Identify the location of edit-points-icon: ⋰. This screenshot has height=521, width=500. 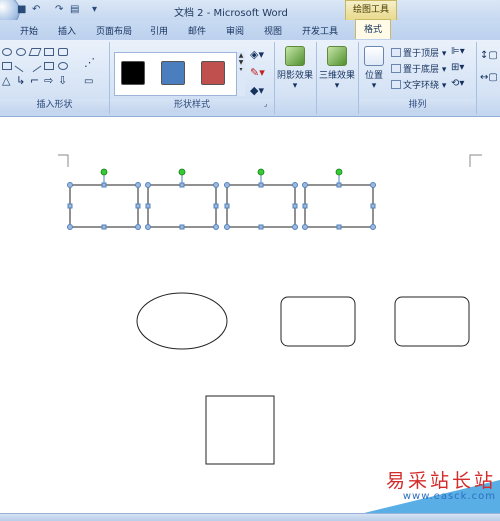
(89, 62).